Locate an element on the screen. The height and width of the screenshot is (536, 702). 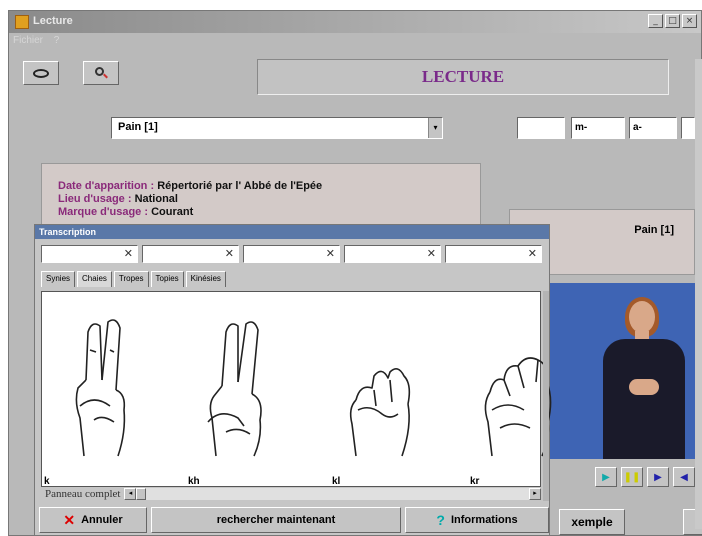
handshape-label: kl is located at coordinates (336, 481).